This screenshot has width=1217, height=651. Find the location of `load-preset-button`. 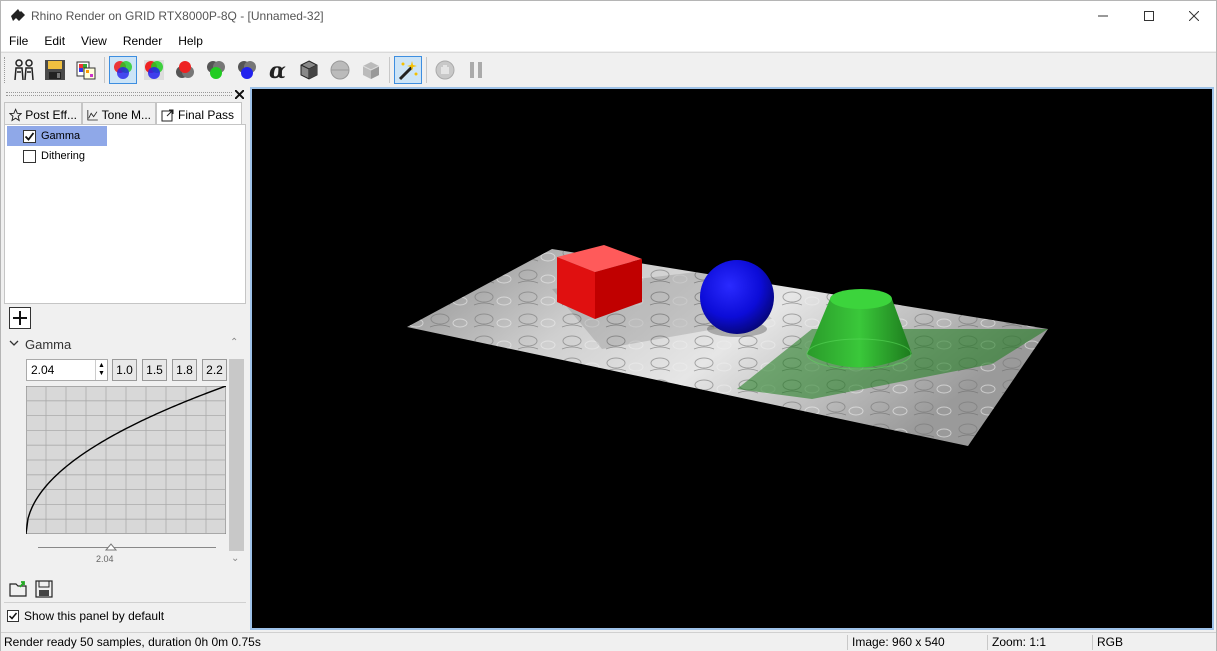

load-preset-button is located at coordinates (19, 589).